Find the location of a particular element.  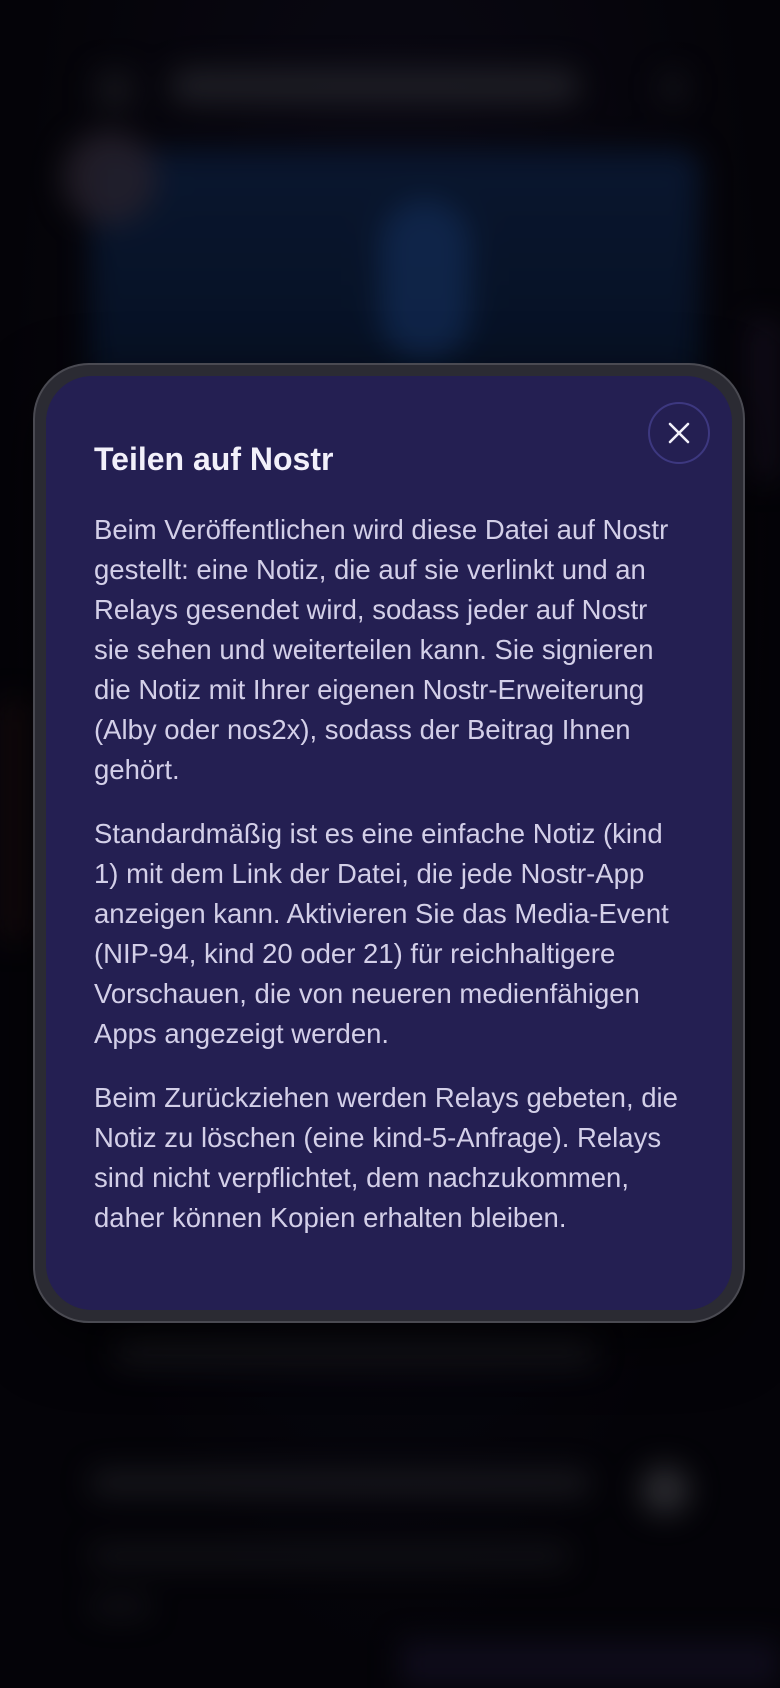

close-icon is located at coordinates (679, 433).